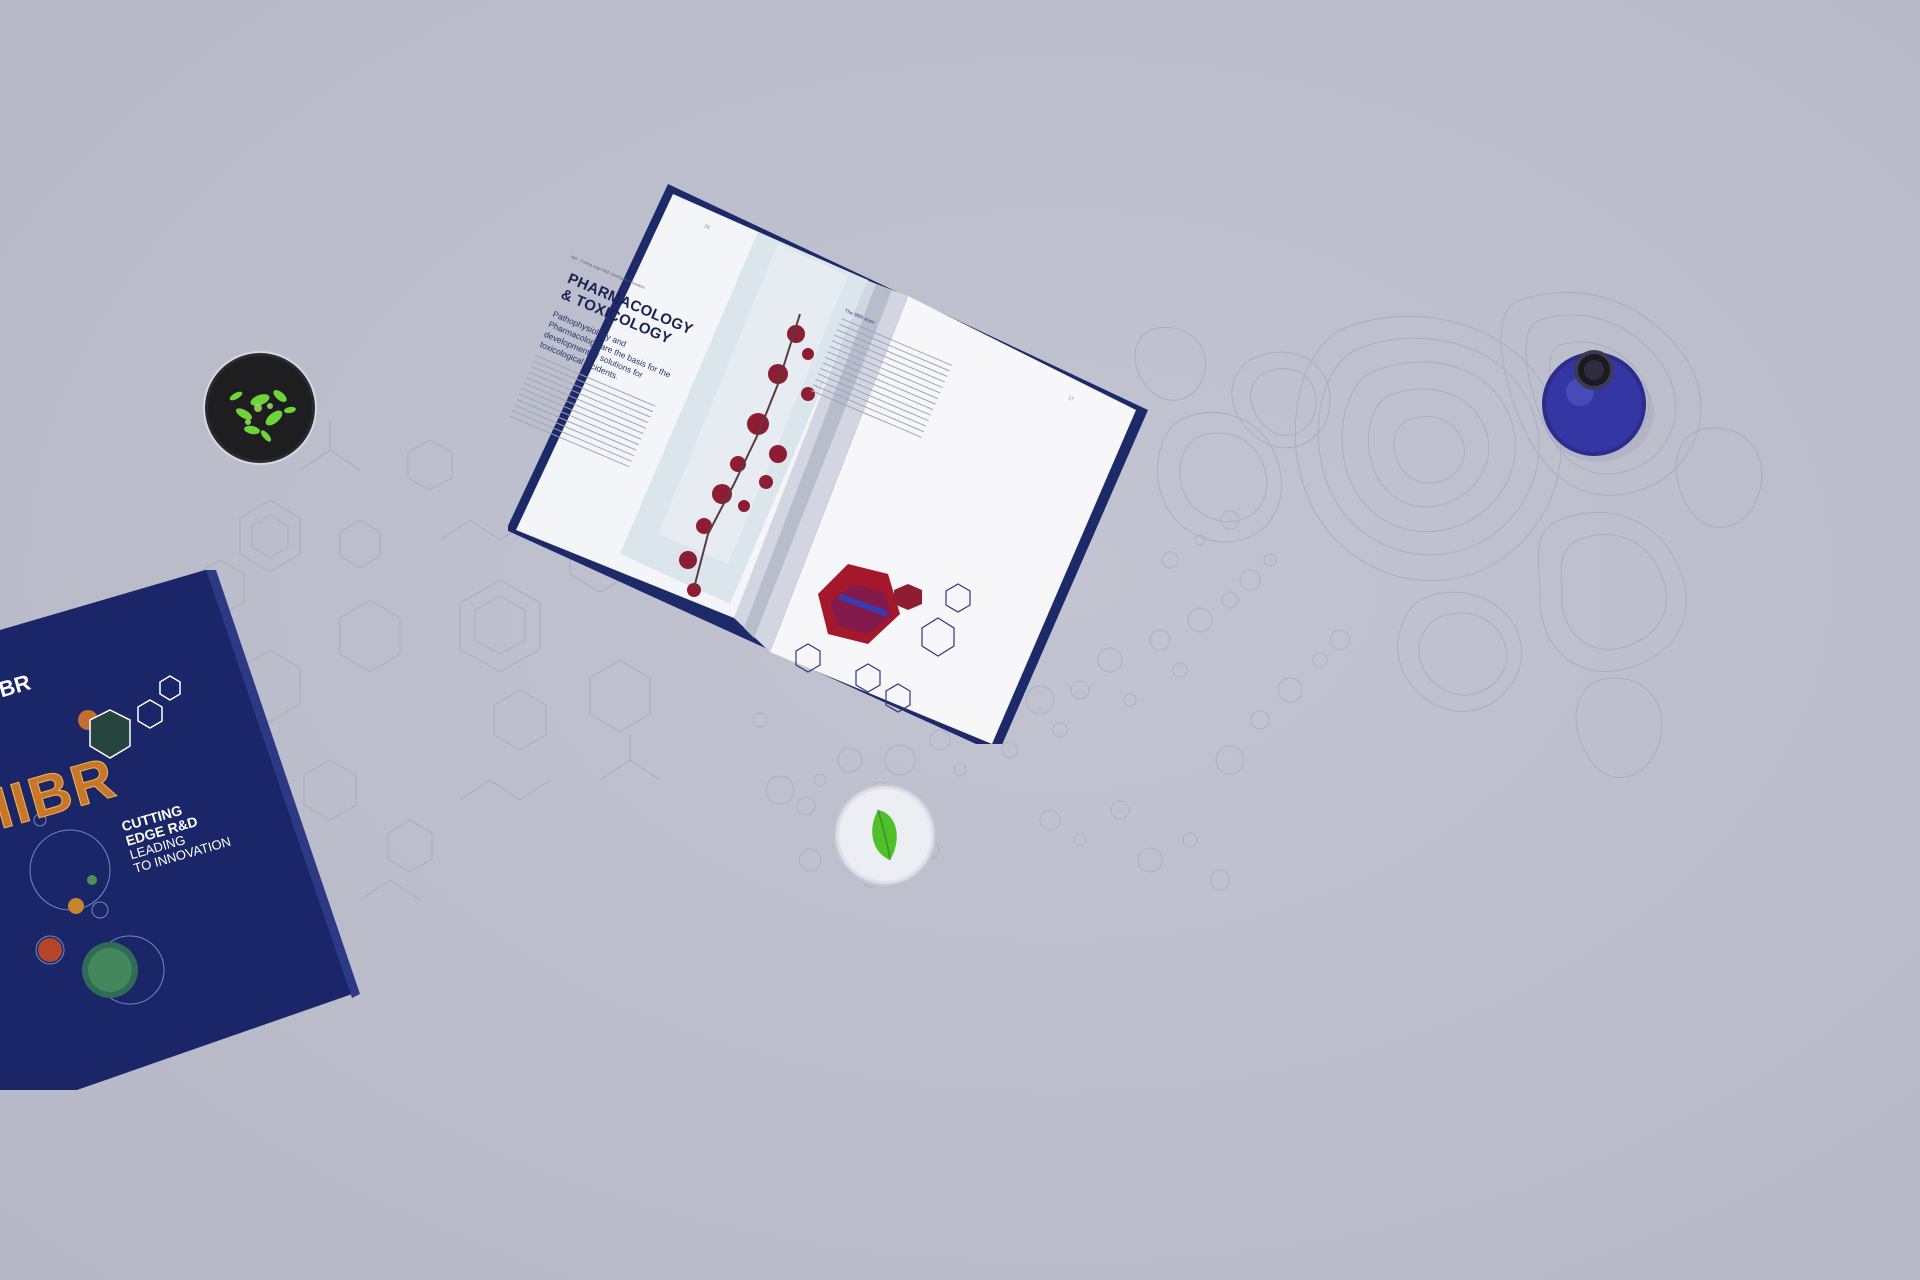 This screenshot has width=1920, height=1280. I want to click on petri-dish-with-leaf, so click(885, 835).